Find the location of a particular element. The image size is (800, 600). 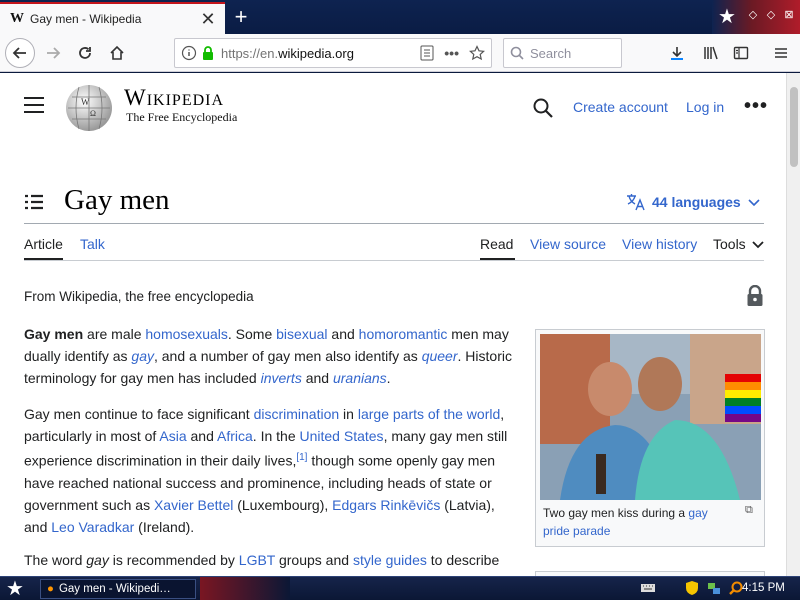

close-window-icon: ⊠ is located at coordinates (789, 15).